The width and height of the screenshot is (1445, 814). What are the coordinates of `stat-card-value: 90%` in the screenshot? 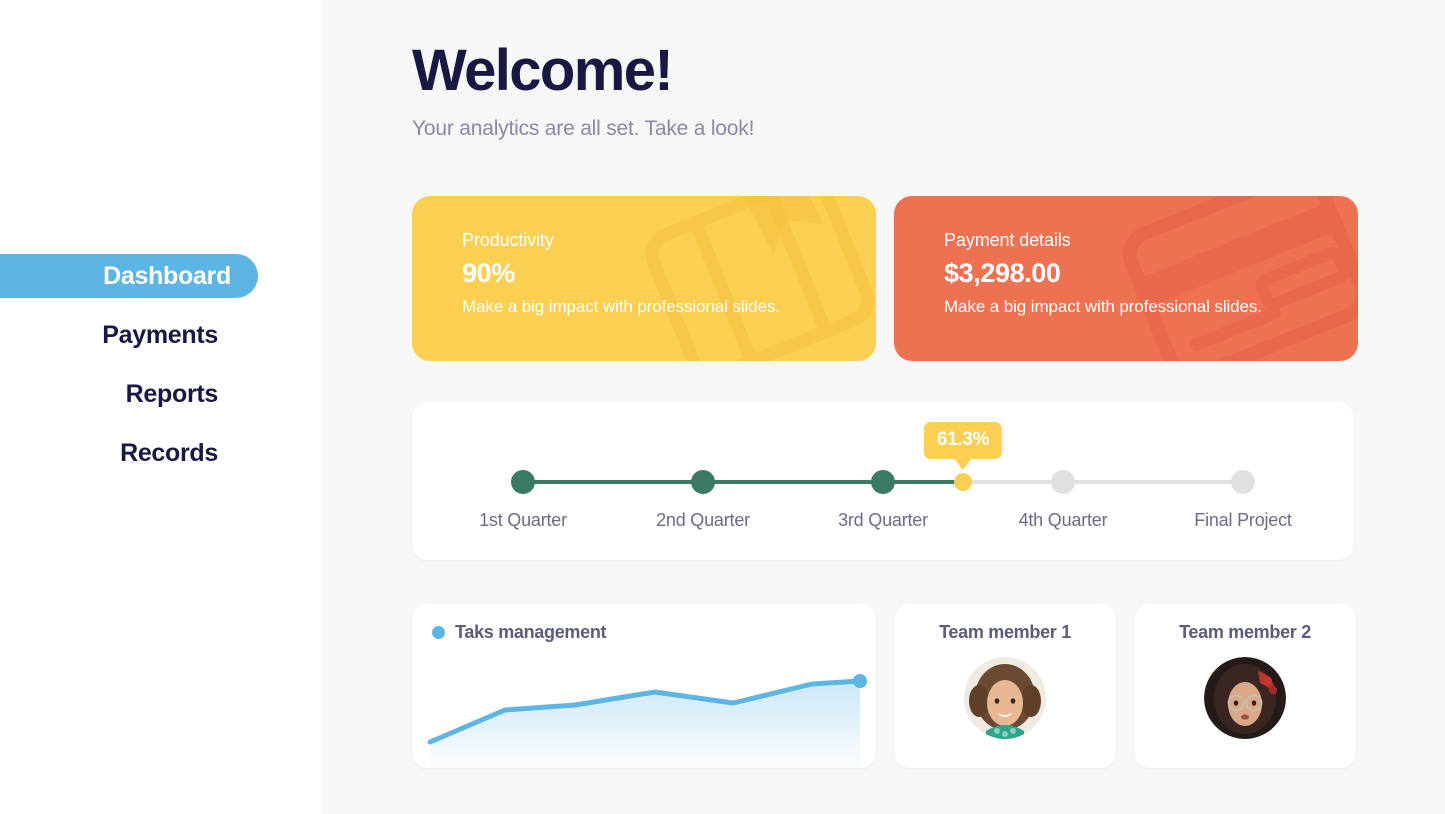 It's located at (488, 273).